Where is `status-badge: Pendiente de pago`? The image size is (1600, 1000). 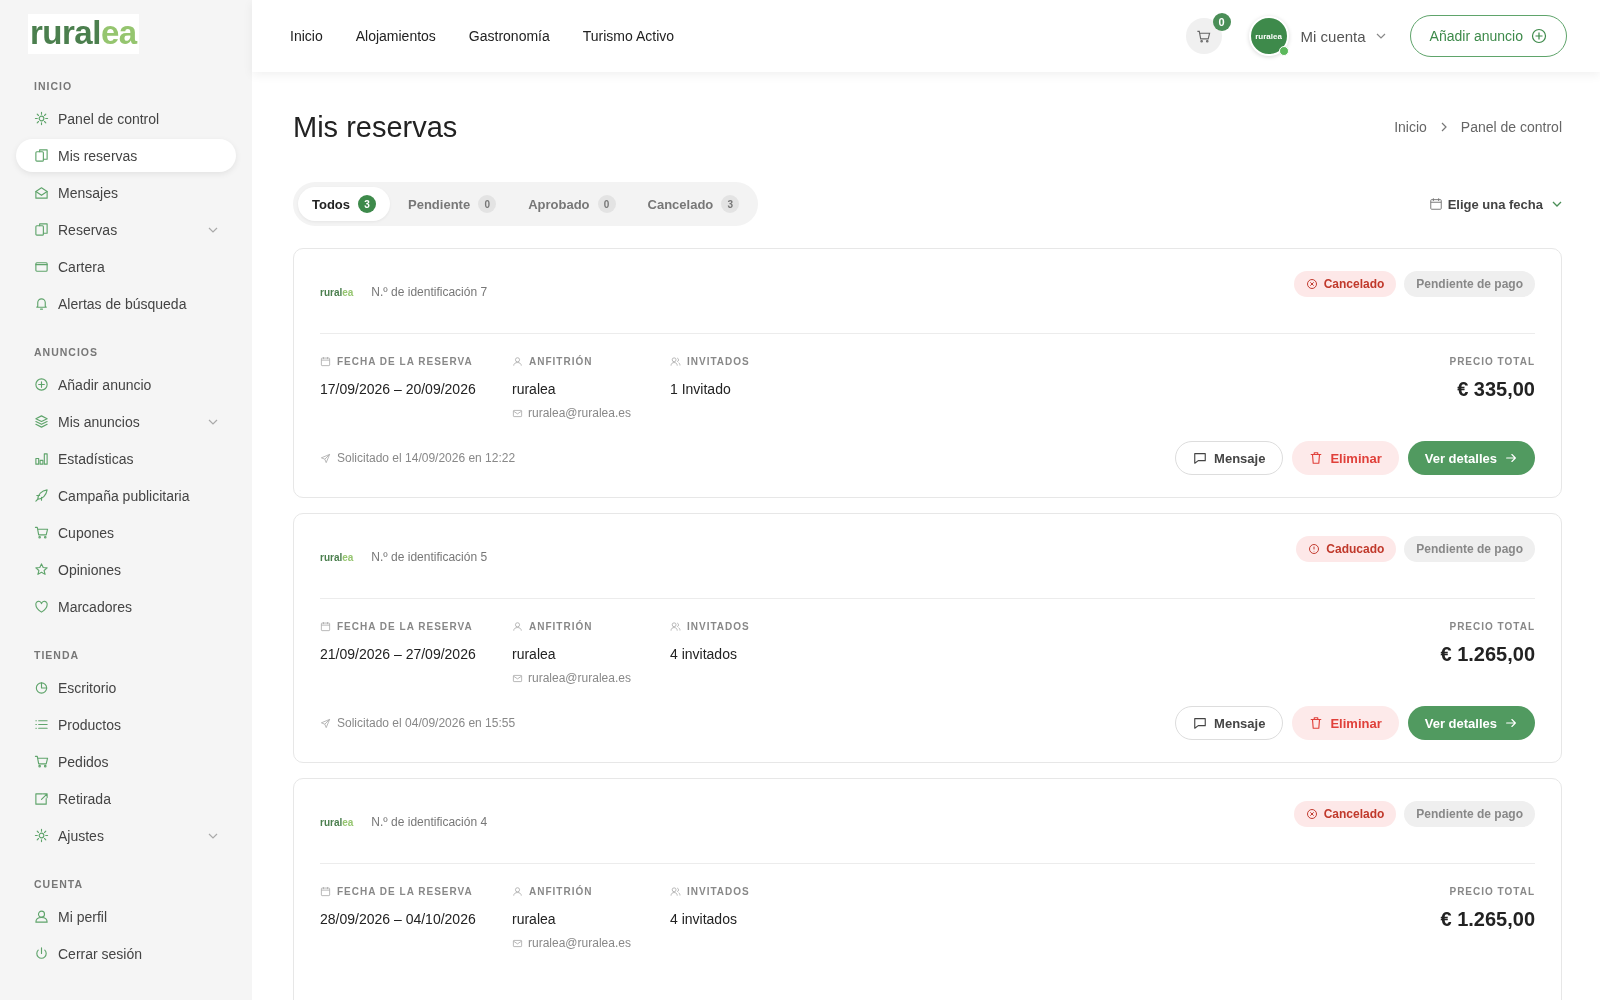 status-badge: Pendiente de pago is located at coordinates (1469, 814).